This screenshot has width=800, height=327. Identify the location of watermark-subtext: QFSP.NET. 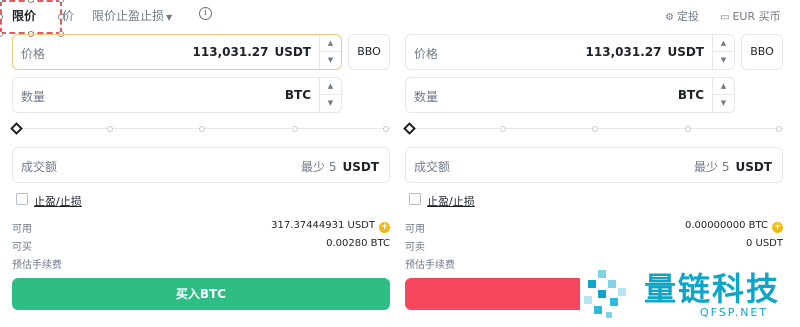
(734, 312).